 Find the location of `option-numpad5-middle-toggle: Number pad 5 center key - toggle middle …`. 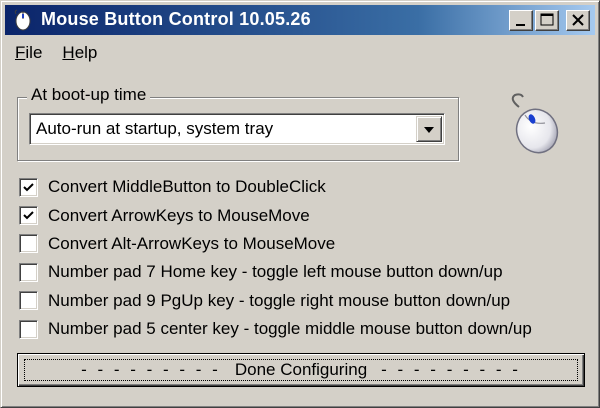

option-numpad5-middle-toggle: Number pad 5 center key - toggle middle … is located at coordinates (304, 329).